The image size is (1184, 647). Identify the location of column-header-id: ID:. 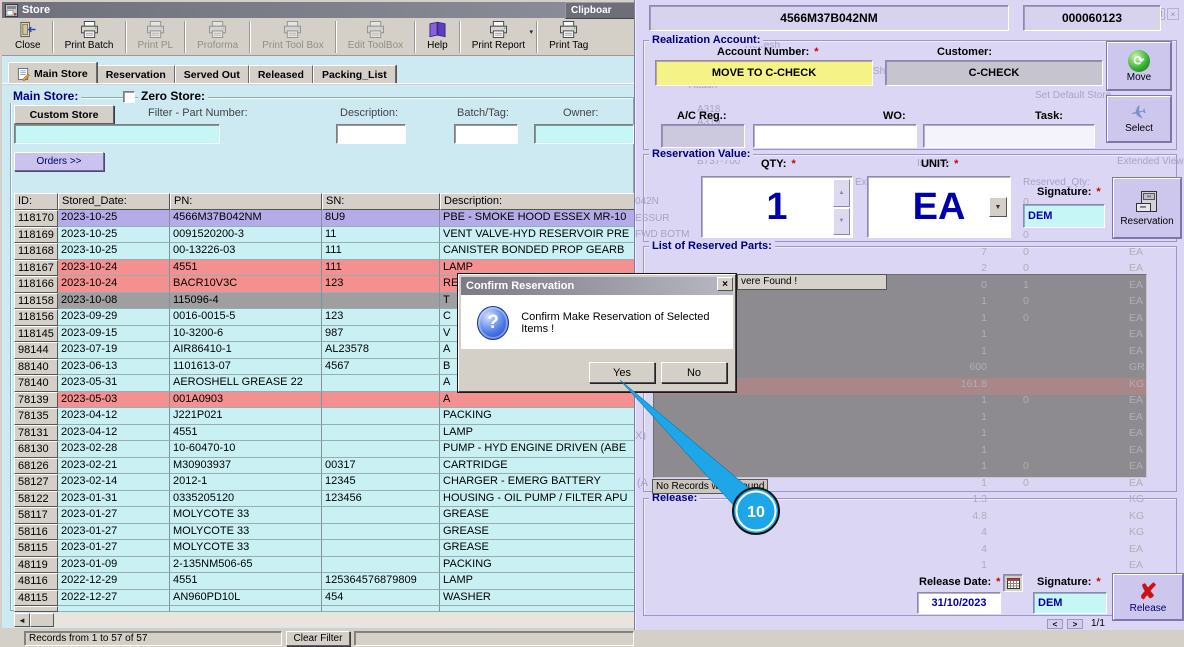
(36, 201).